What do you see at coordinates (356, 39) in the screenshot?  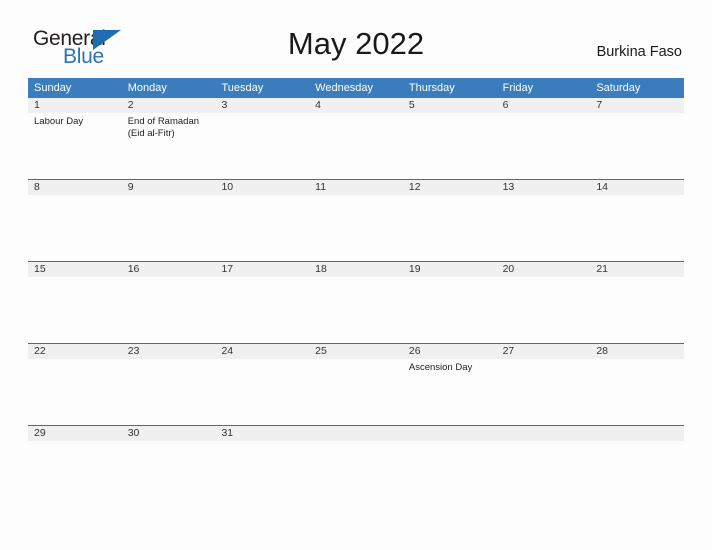 I see `page-header: General Blue May 2022 Burkina Faso` at bounding box center [356, 39].